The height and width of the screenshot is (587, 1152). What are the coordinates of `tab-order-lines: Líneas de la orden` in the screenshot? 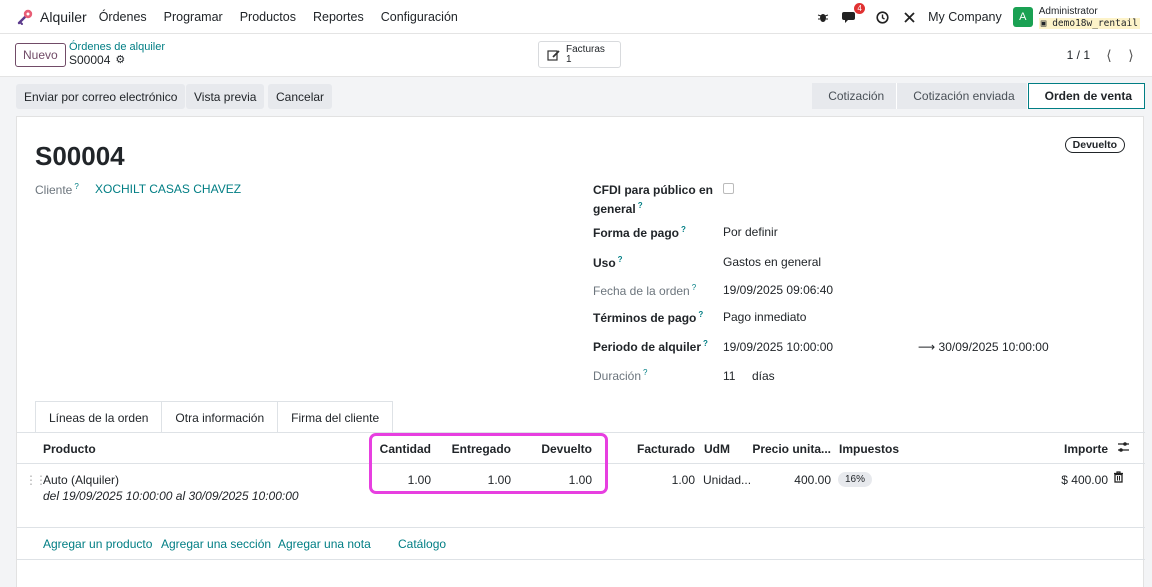 It's located at (99, 417).